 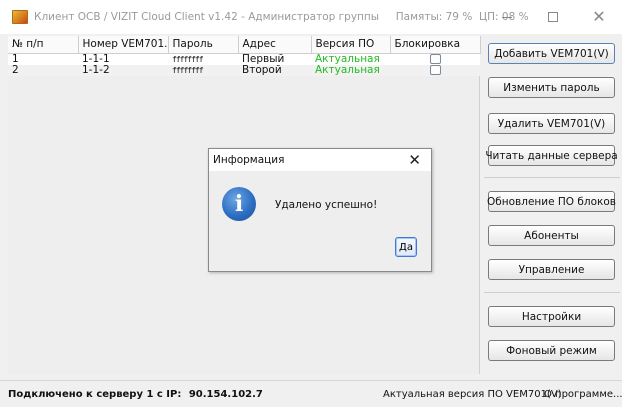 What do you see at coordinates (239, 204) in the screenshot?
I see `info-icon: i` at bounding box center [239, 204].